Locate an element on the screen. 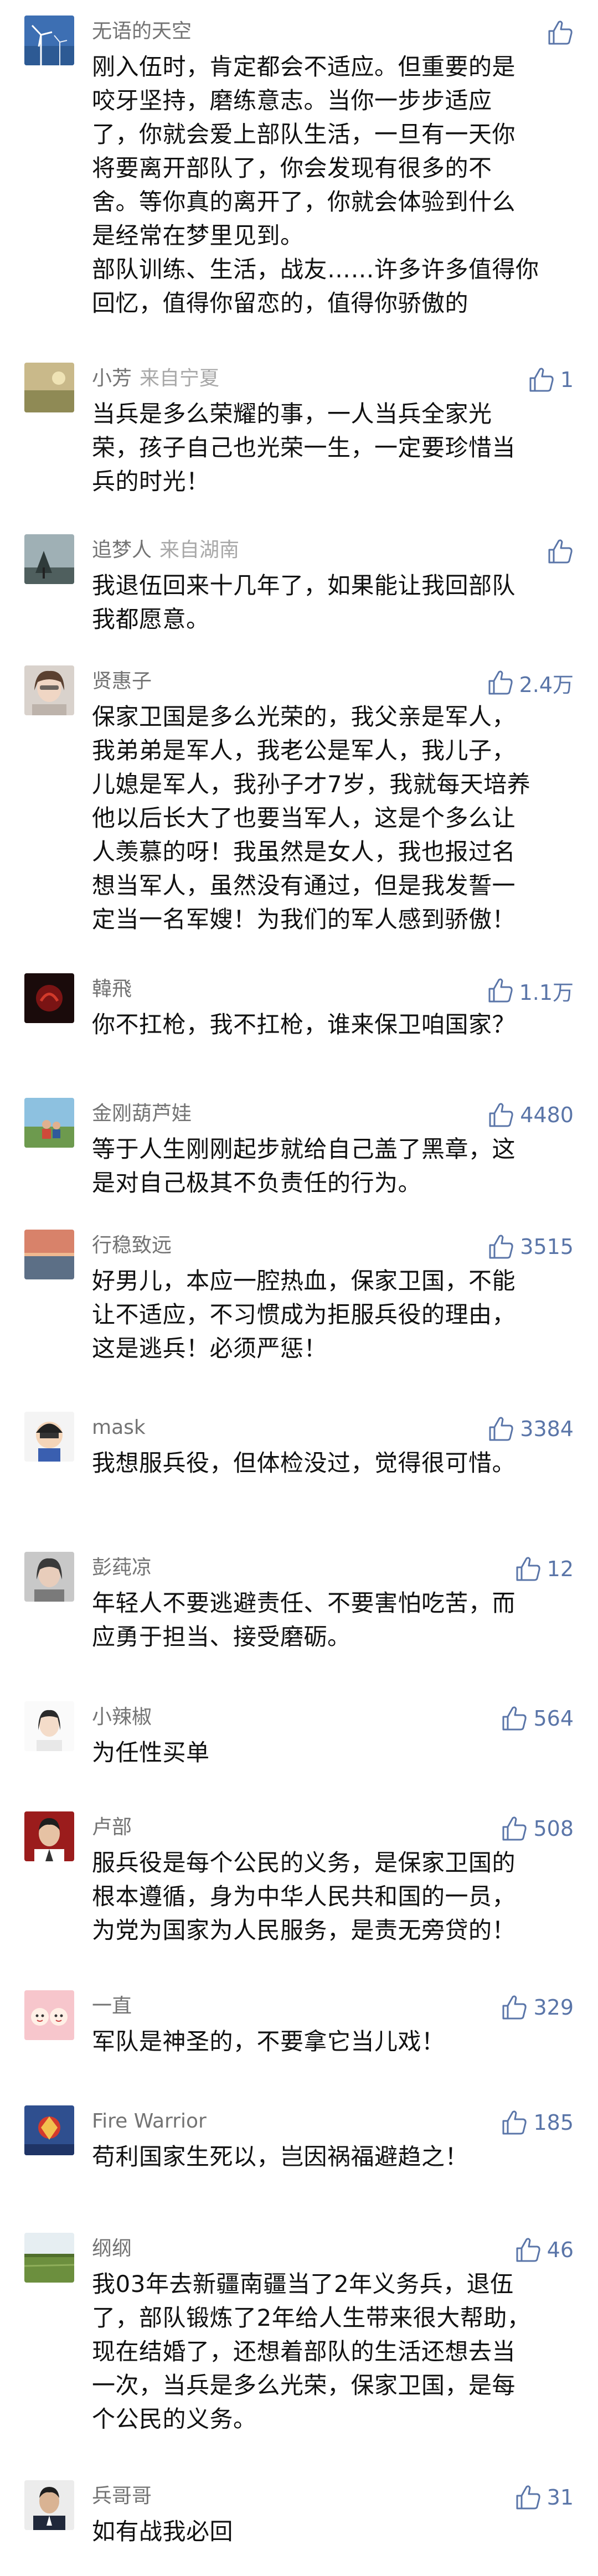 This screenshot has height=2576, width=598. comment-text-line: 将要离开部队了，你会发现有很多的不 is located at coordinates (292, 168).